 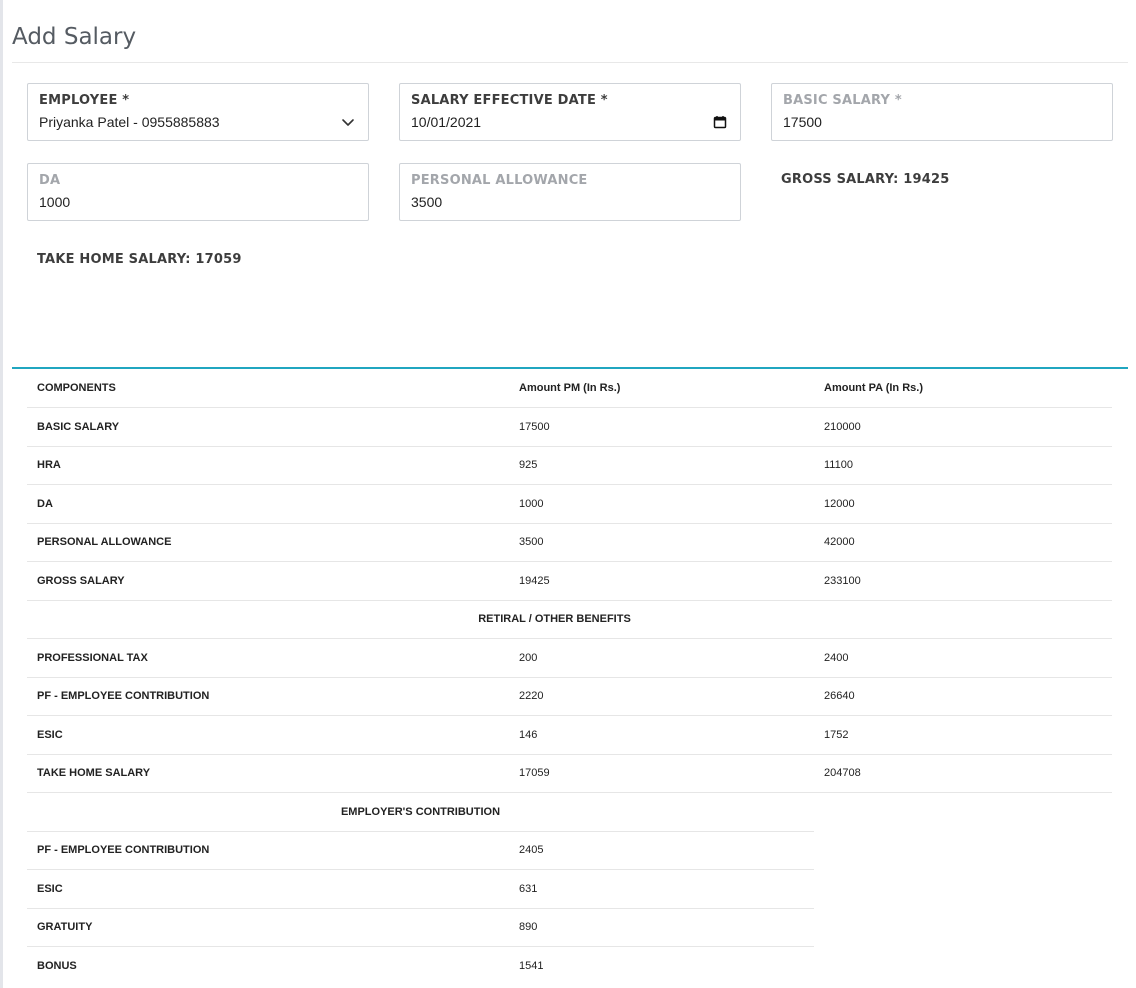 I want to click on pm-cell: 925, so click(x=661, y=465).